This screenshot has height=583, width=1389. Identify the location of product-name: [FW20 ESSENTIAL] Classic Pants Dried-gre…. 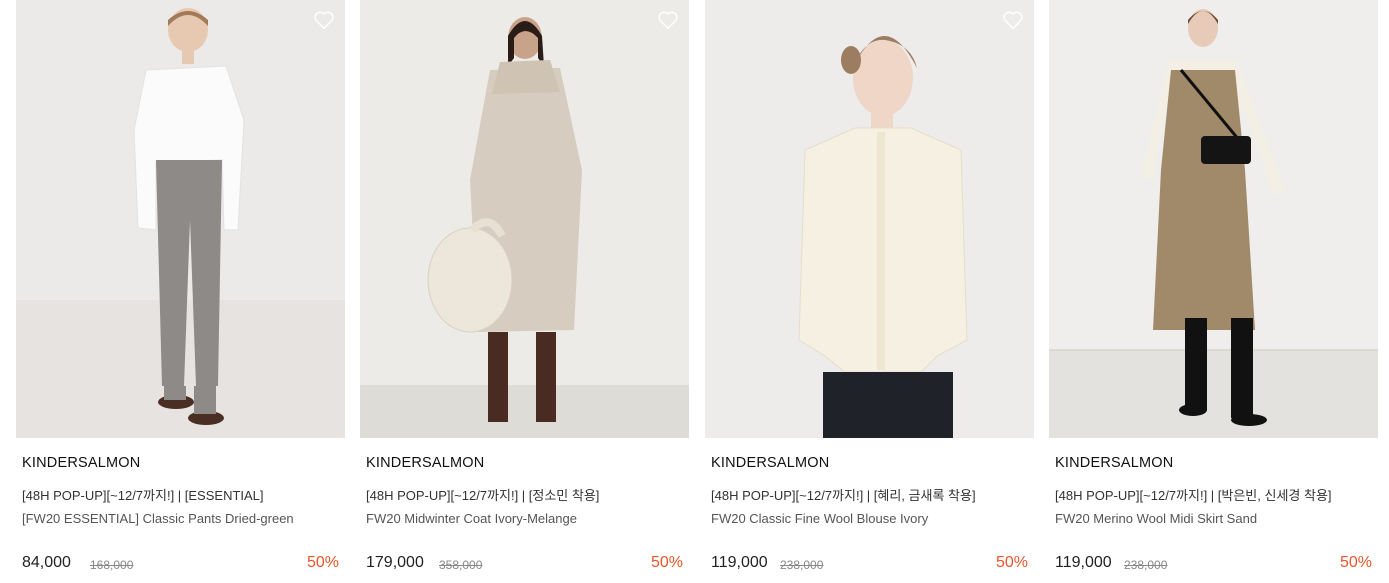
(158, 518).